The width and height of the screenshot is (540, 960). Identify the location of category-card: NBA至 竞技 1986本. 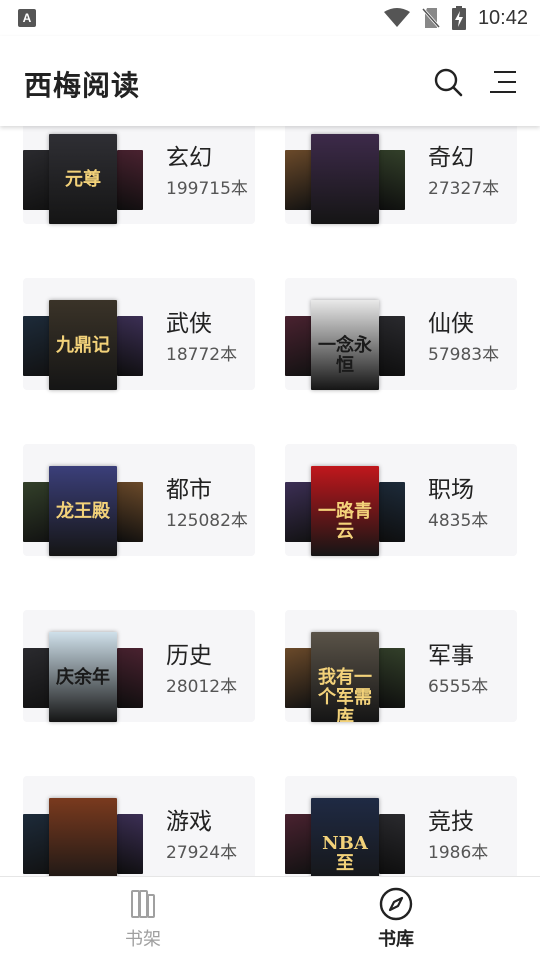
(401, 826).